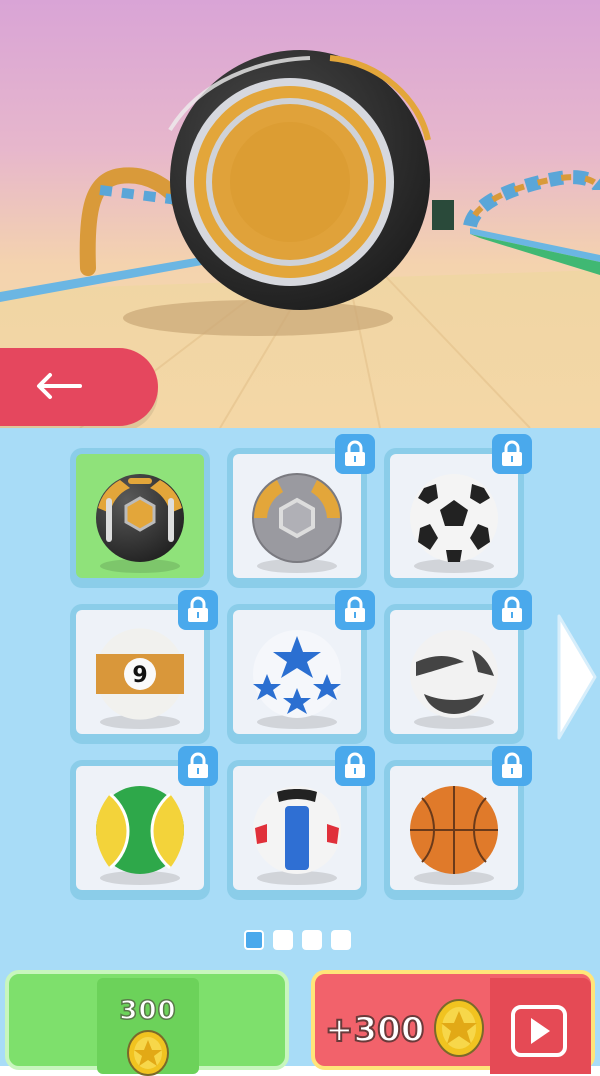 This screenshot has width=600, height=1076. I want to click on play-video-box, so click(540, 1026).